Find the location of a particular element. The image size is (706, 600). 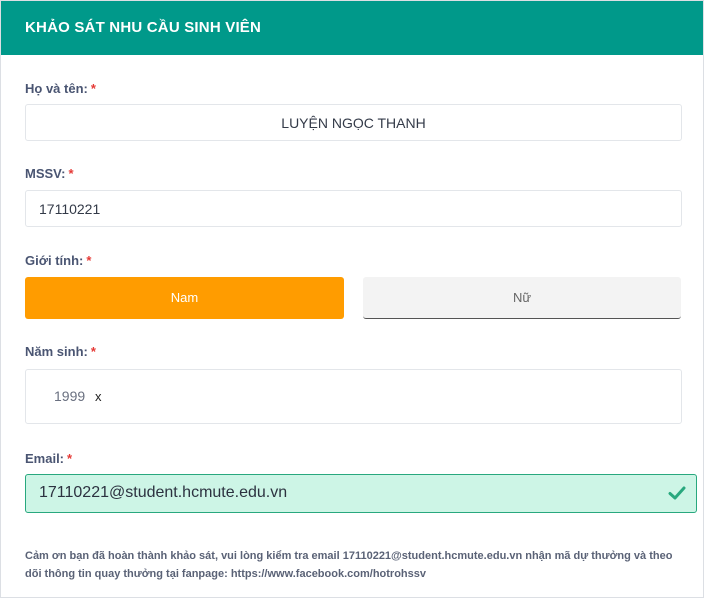

mssv-label: MSSV: * is located at coordinates (49, 173).